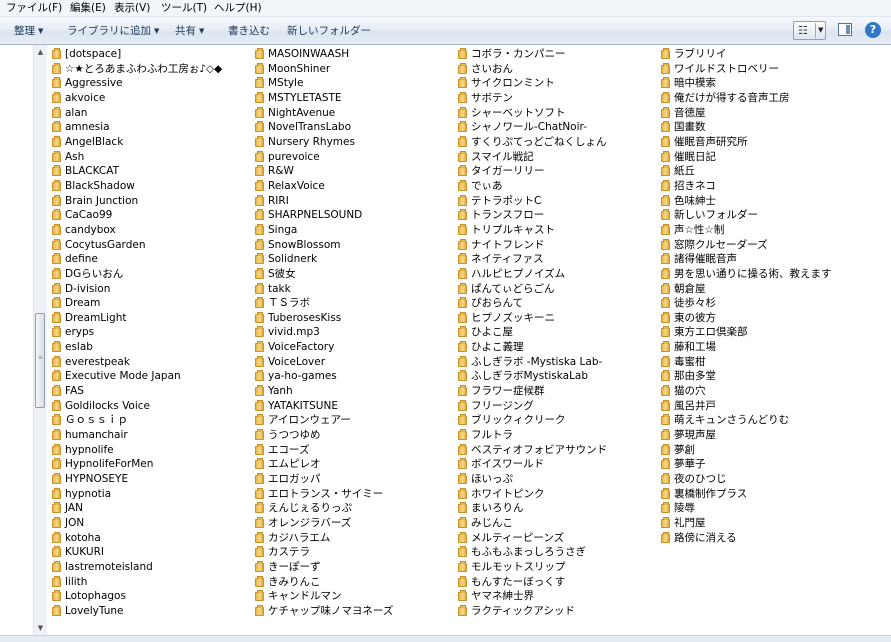 The height and width of the screenshot is (642, 891). What do you see at coordinates (309, 54) in the screenshot?
I see `folder-name: MASOINWAASH` at bounding box center [309, 54].